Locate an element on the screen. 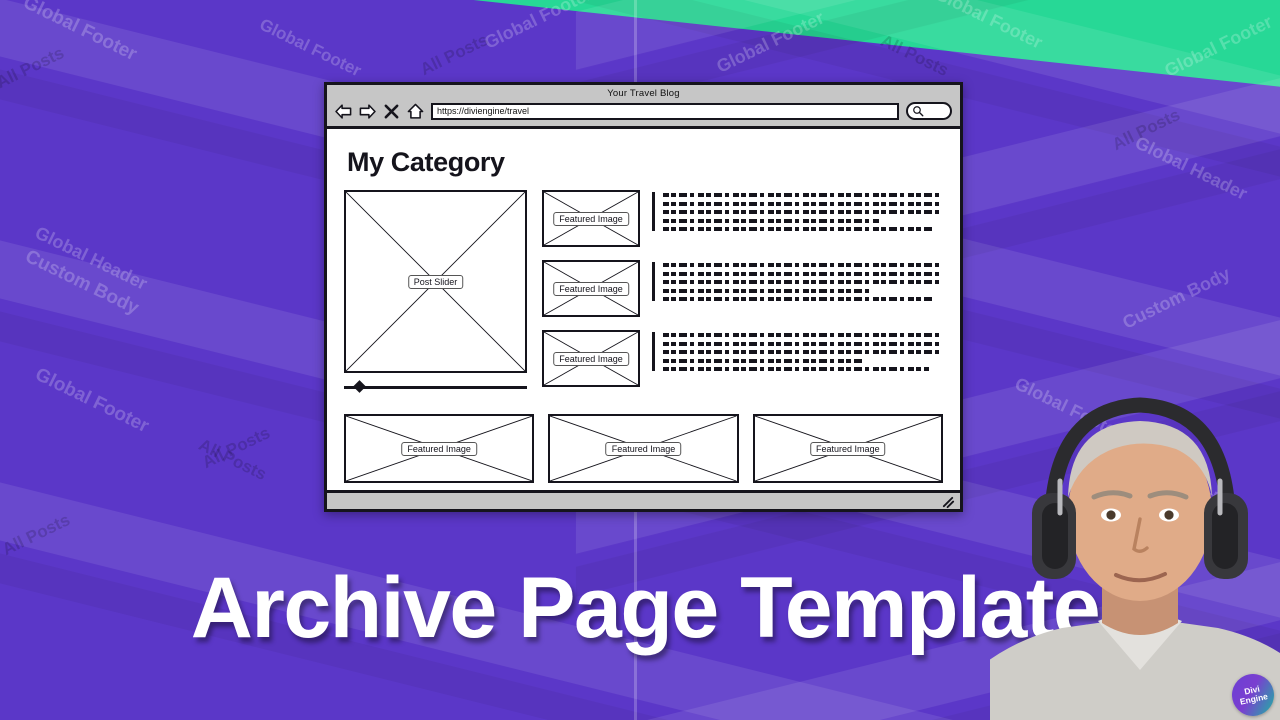 Image resolution: width=1280 pixels, height=720 pixels. search-button is located at coordinates (929, 111).